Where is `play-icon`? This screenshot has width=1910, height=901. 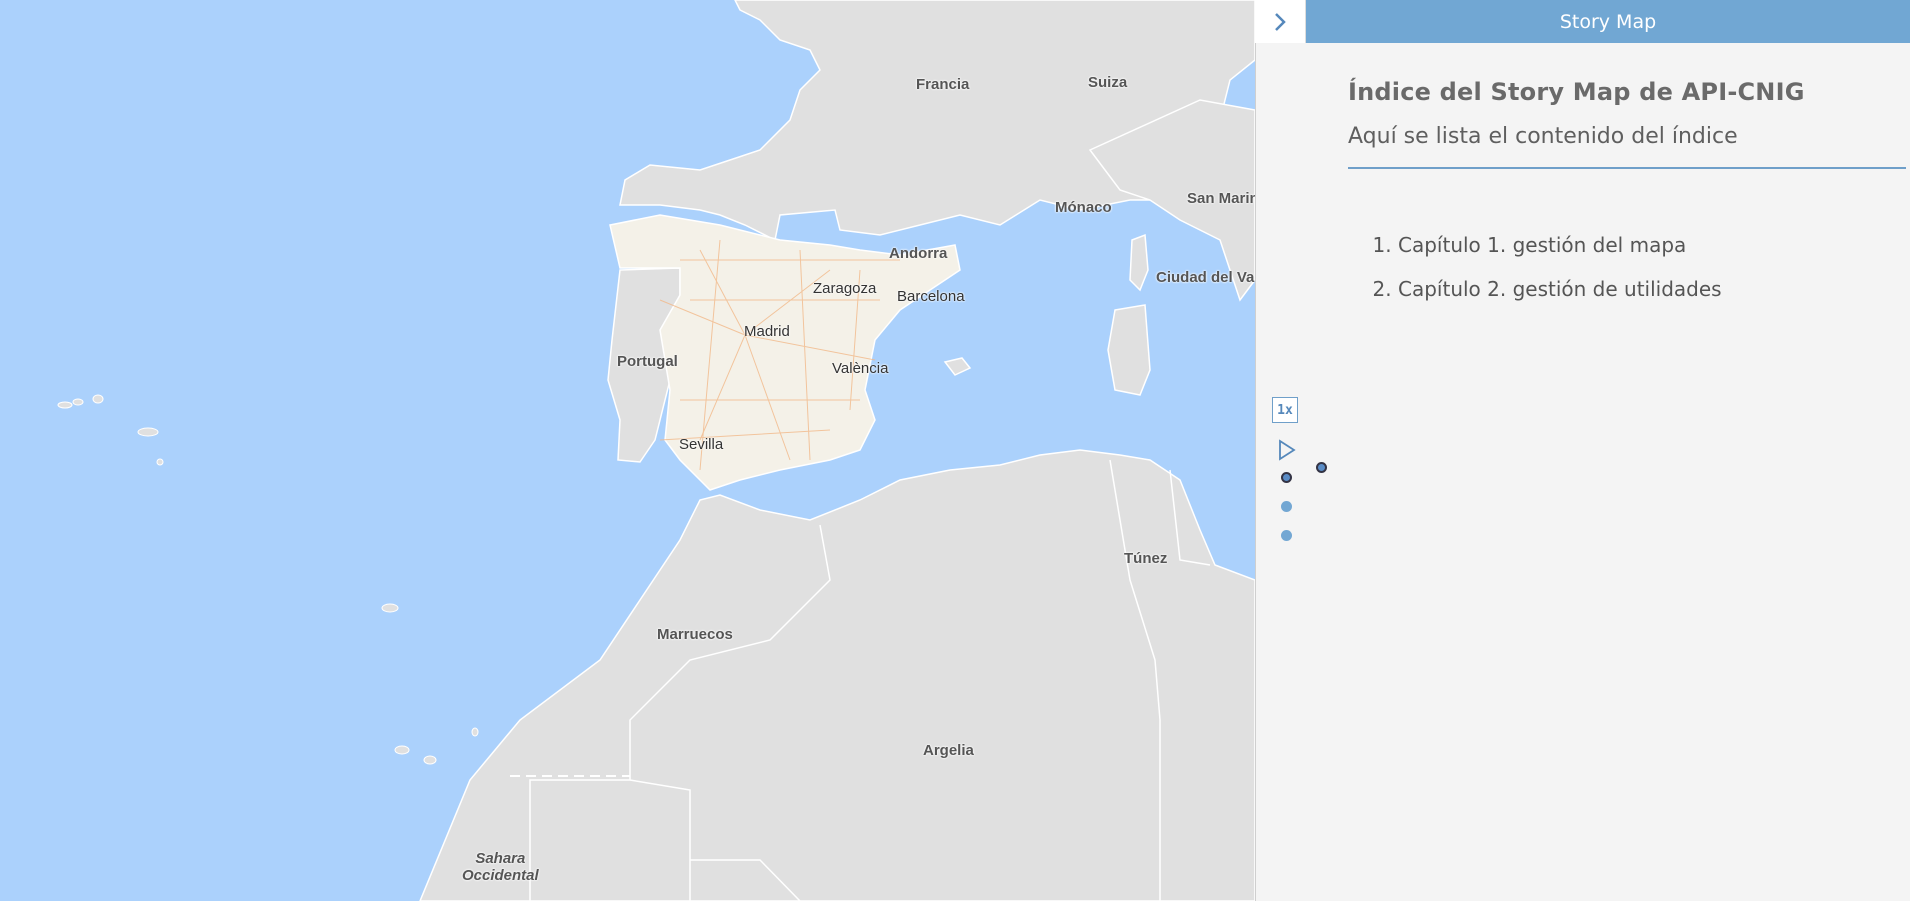 play-icon is located at coordinates (1287, 450).